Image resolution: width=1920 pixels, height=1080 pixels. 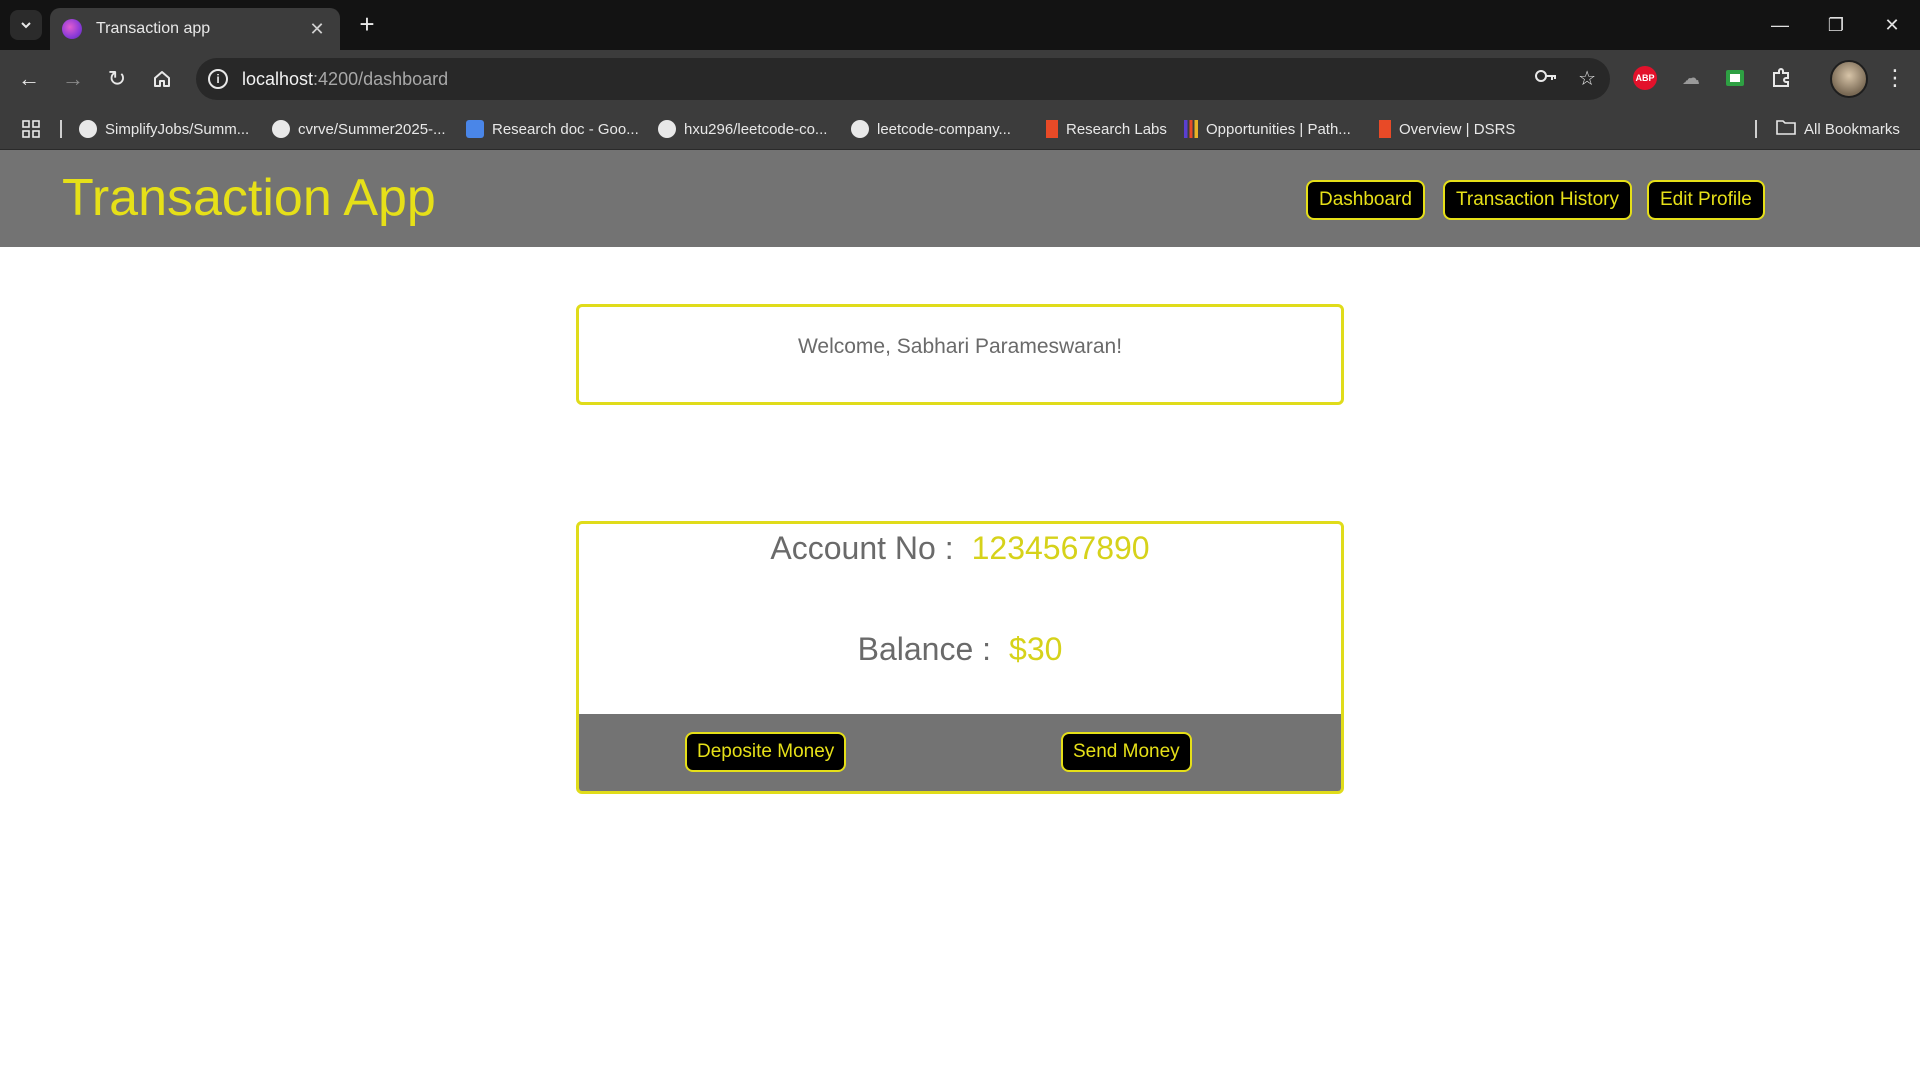 I want to click on account-number-row: Account No : 1234567890, so click(x=960, y=548).